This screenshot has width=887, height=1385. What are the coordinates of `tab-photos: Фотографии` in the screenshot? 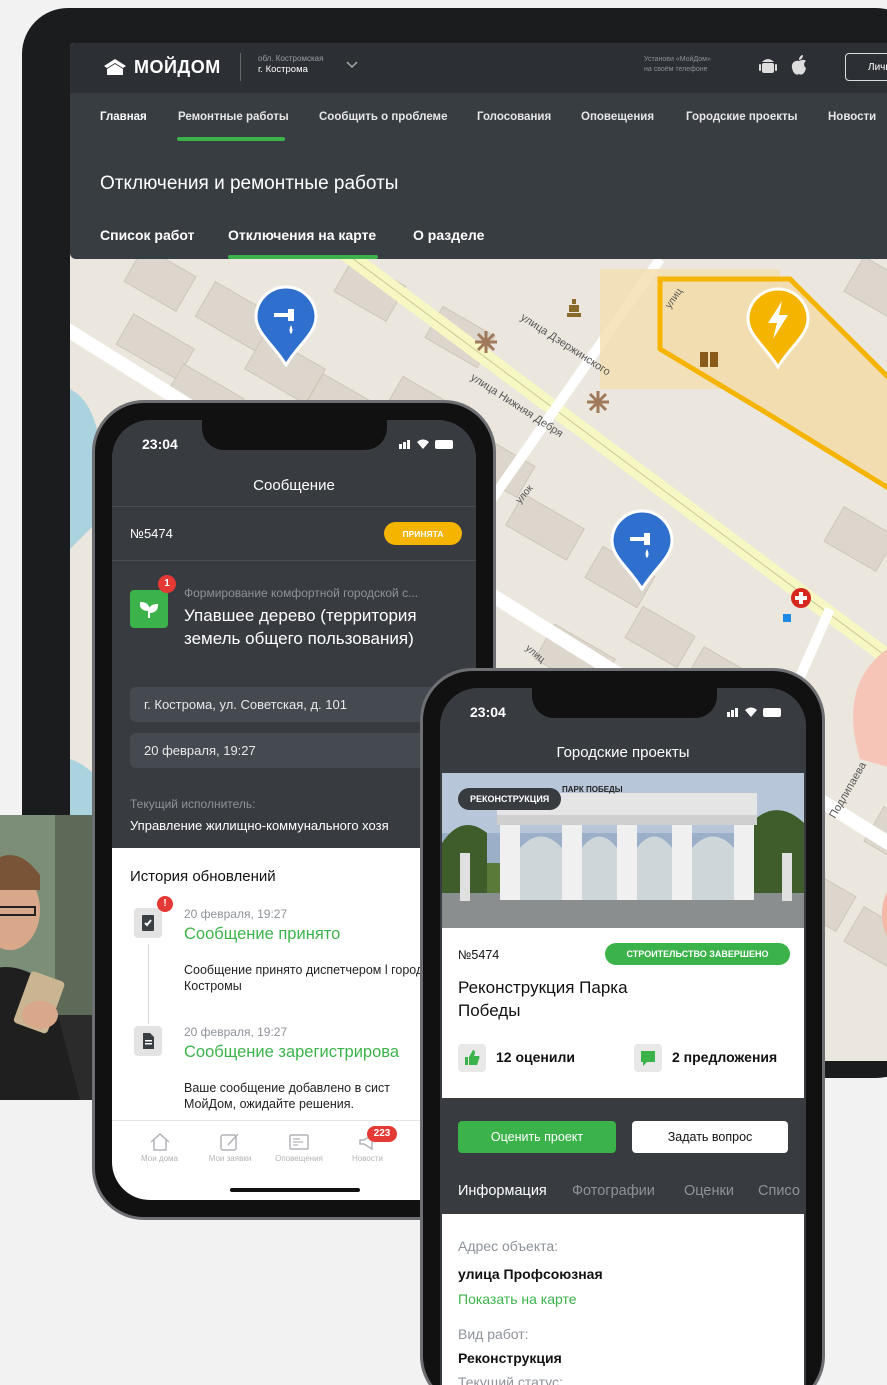 It's located at (613, 1191).